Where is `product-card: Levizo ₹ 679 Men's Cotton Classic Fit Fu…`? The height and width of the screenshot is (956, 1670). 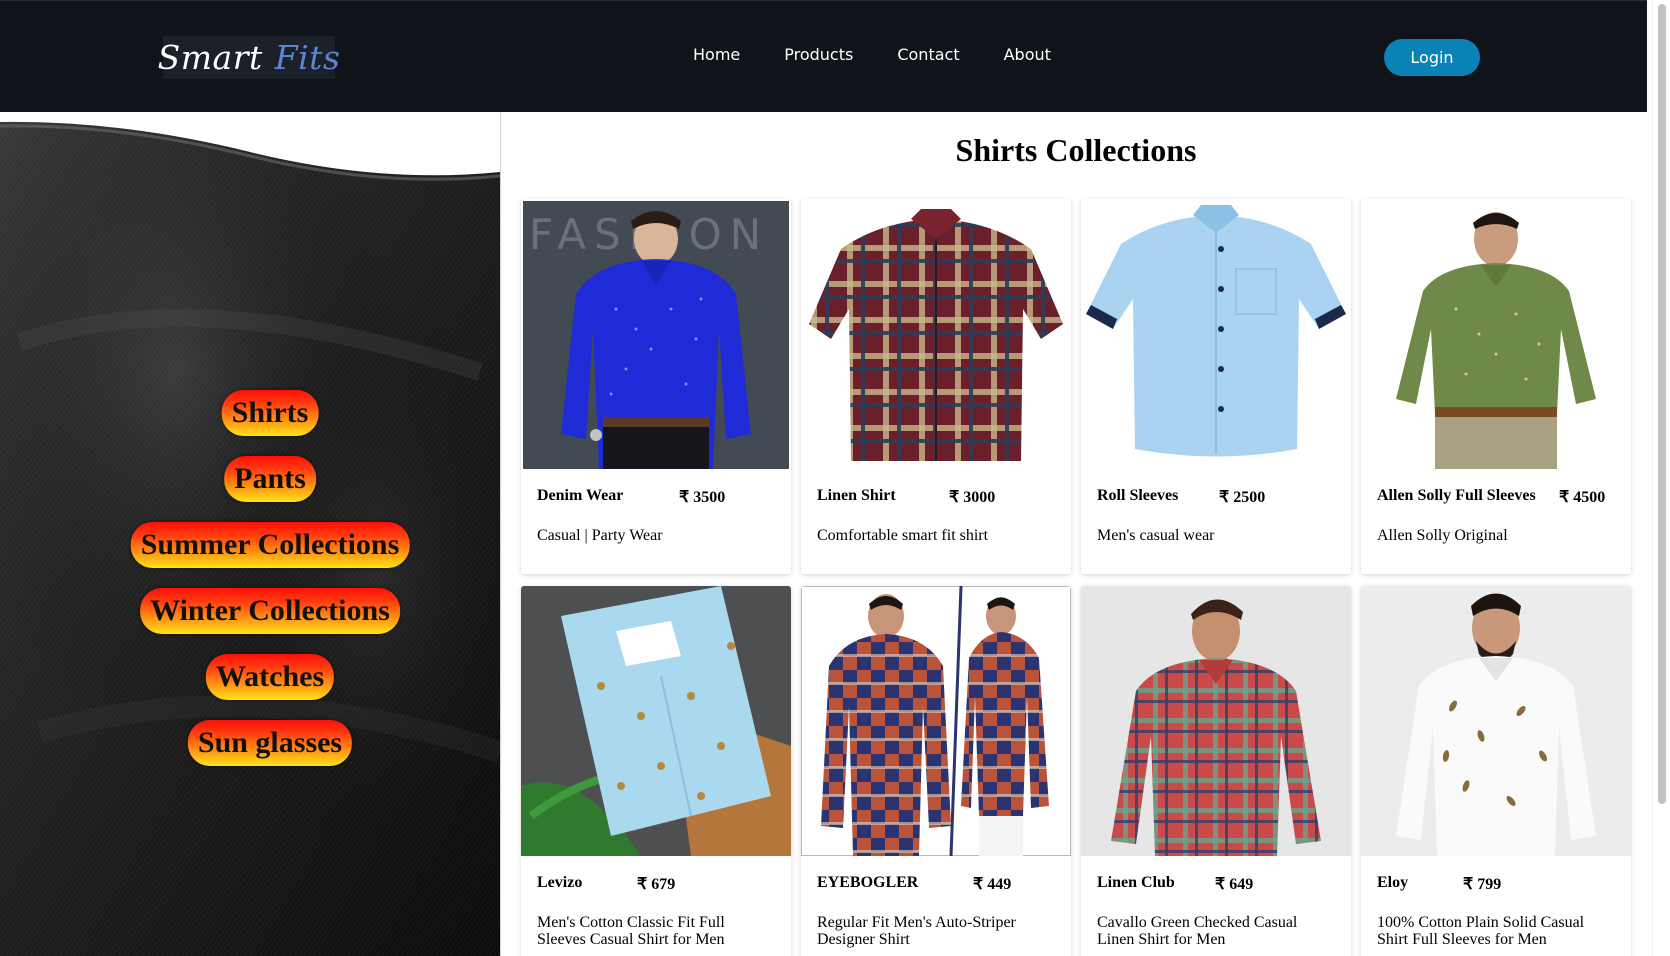
product-card: Levizo ₹ 679 Men's Cotton Classic Fit Fu… is located at coordinates (656, 771).